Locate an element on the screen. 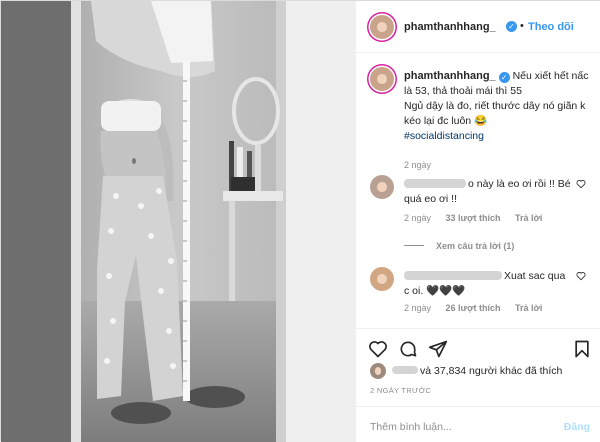 The image size is (600, 442). comment-meta: 2 ngày 26 lượt thích Trả lời is located at coordinates (479, 308).